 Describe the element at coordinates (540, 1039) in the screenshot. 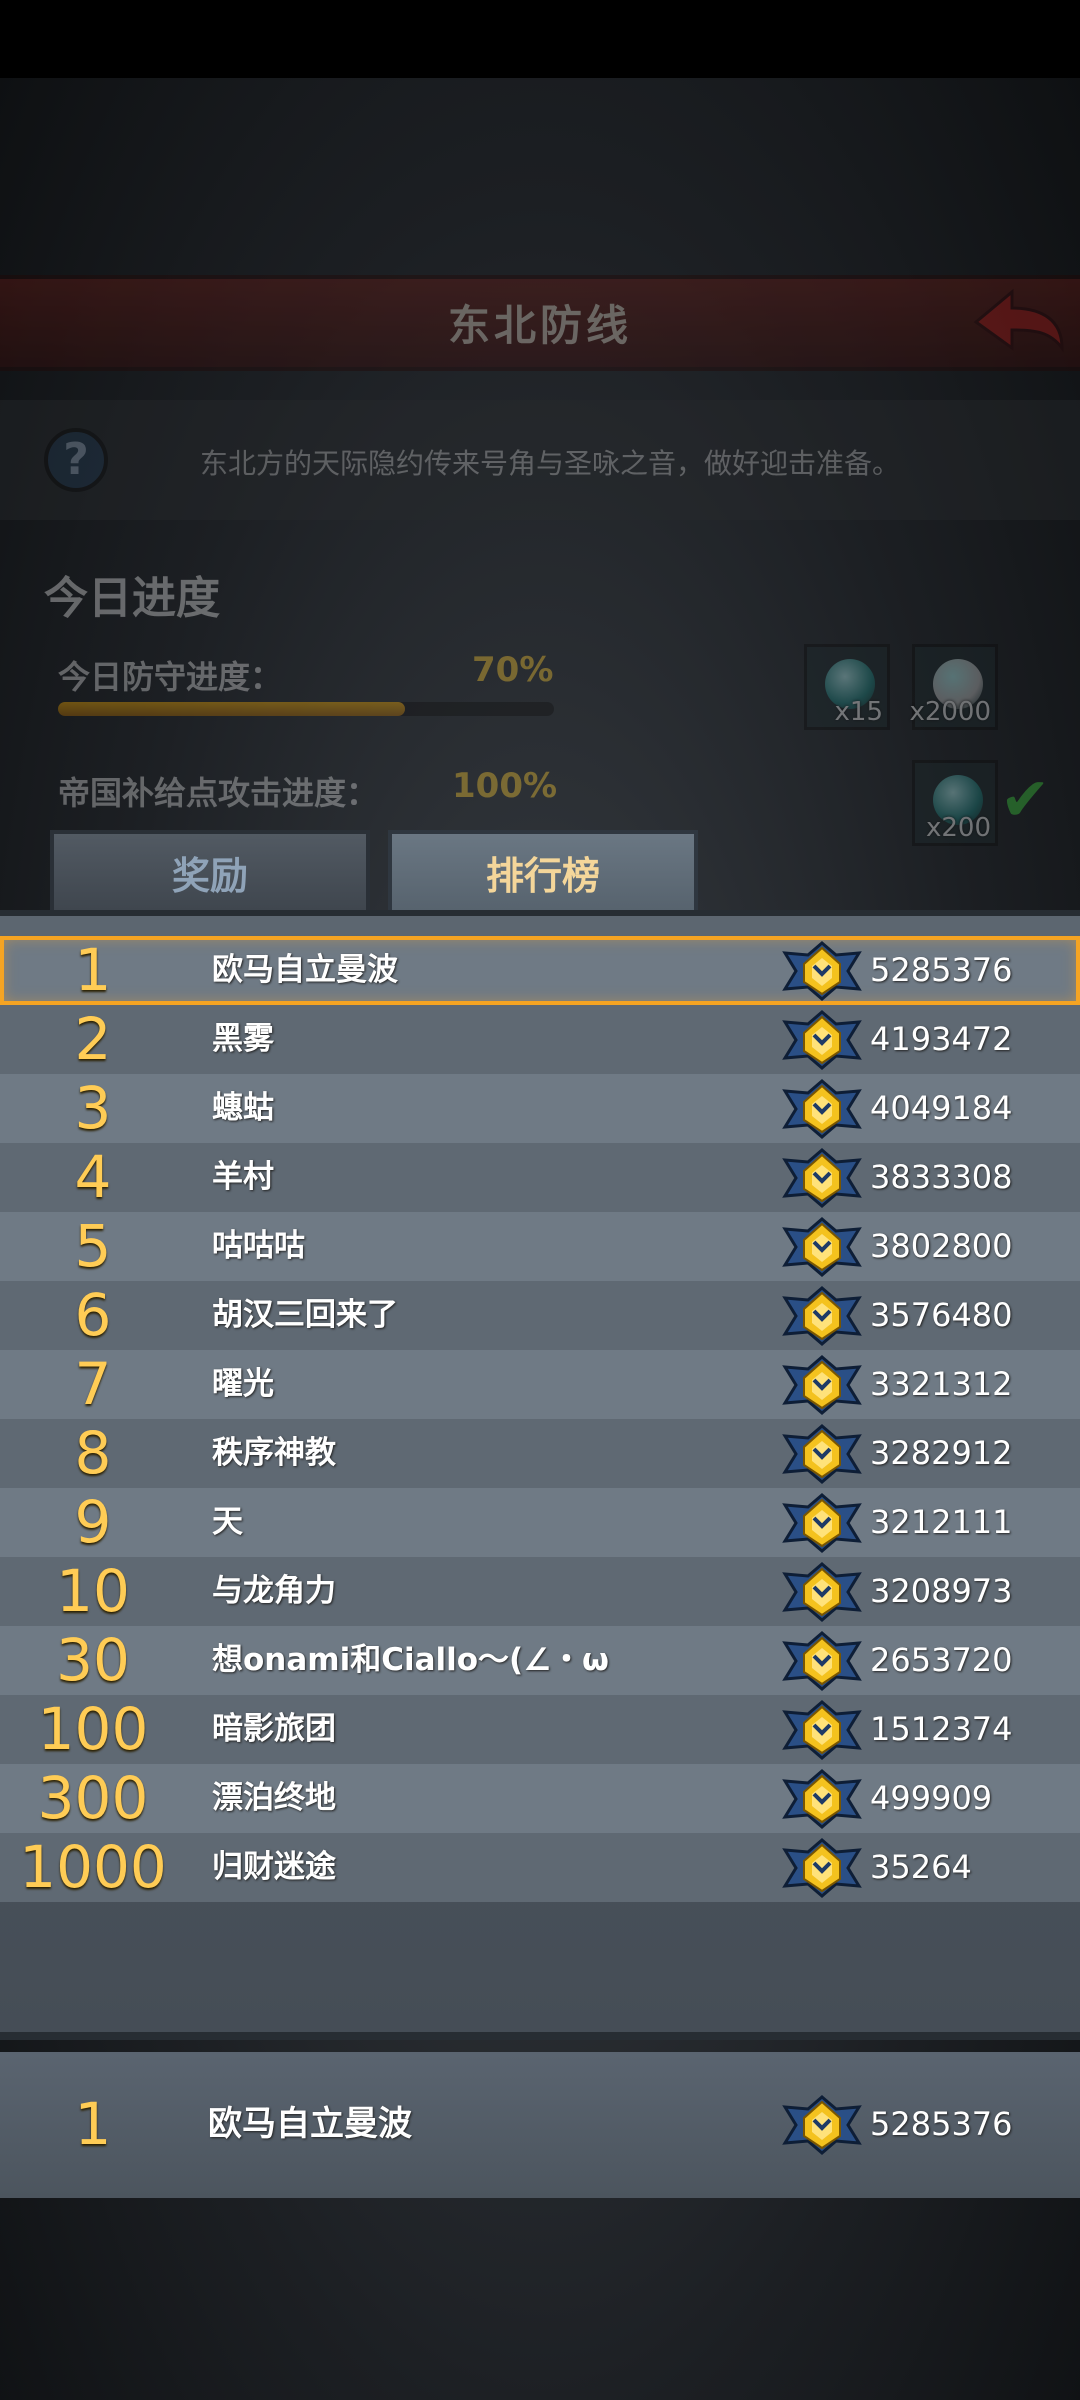

I see `table-row: 2 黑雾 4193472` at that location.